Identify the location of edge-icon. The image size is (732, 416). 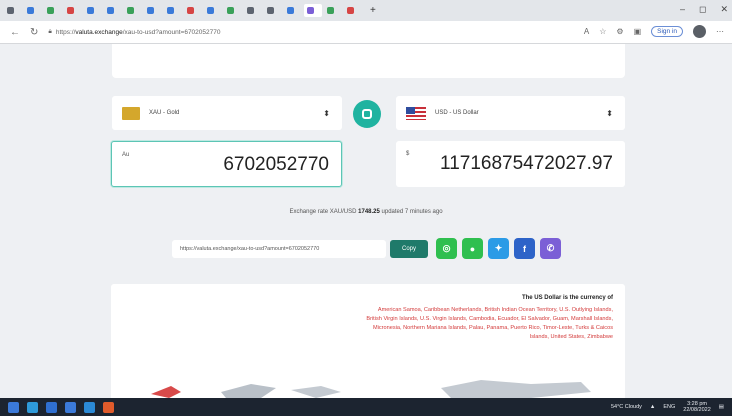
(89, 407).